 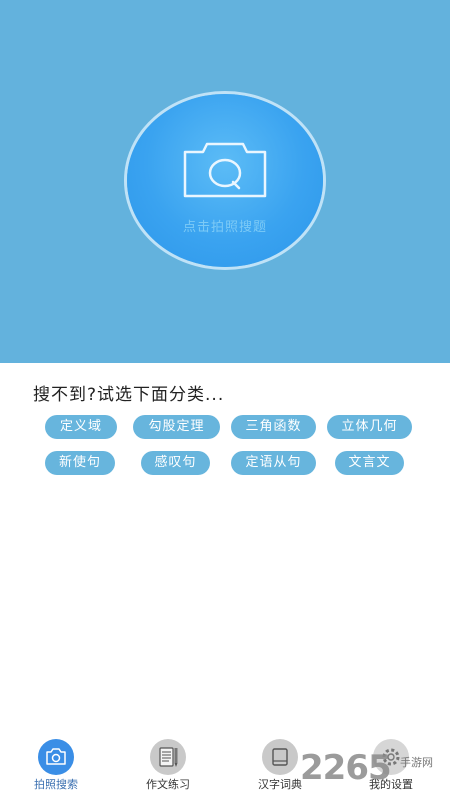 I want to click on notebook-pencil-icon, so click(x=168, y=757).